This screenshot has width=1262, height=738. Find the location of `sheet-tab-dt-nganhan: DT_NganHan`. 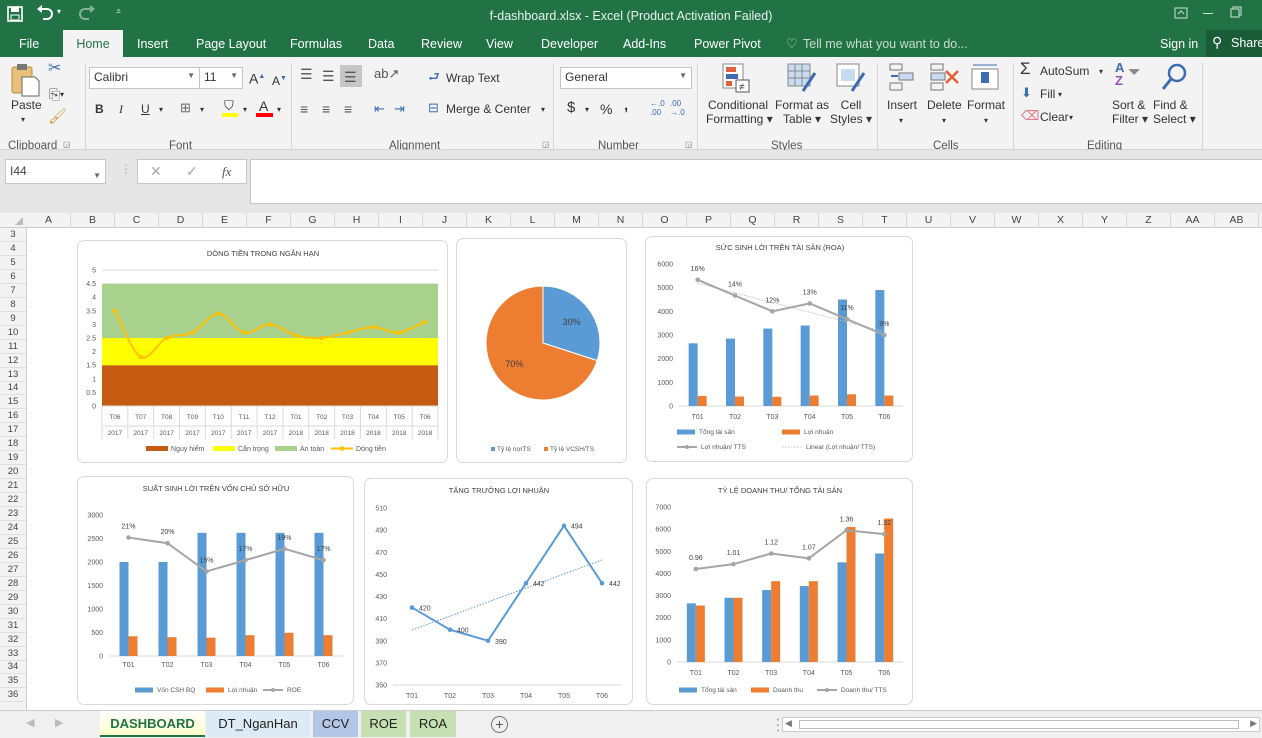

sheet-tab-dt-nganhan: DT_NganHan is located at coordinates (258, 724).